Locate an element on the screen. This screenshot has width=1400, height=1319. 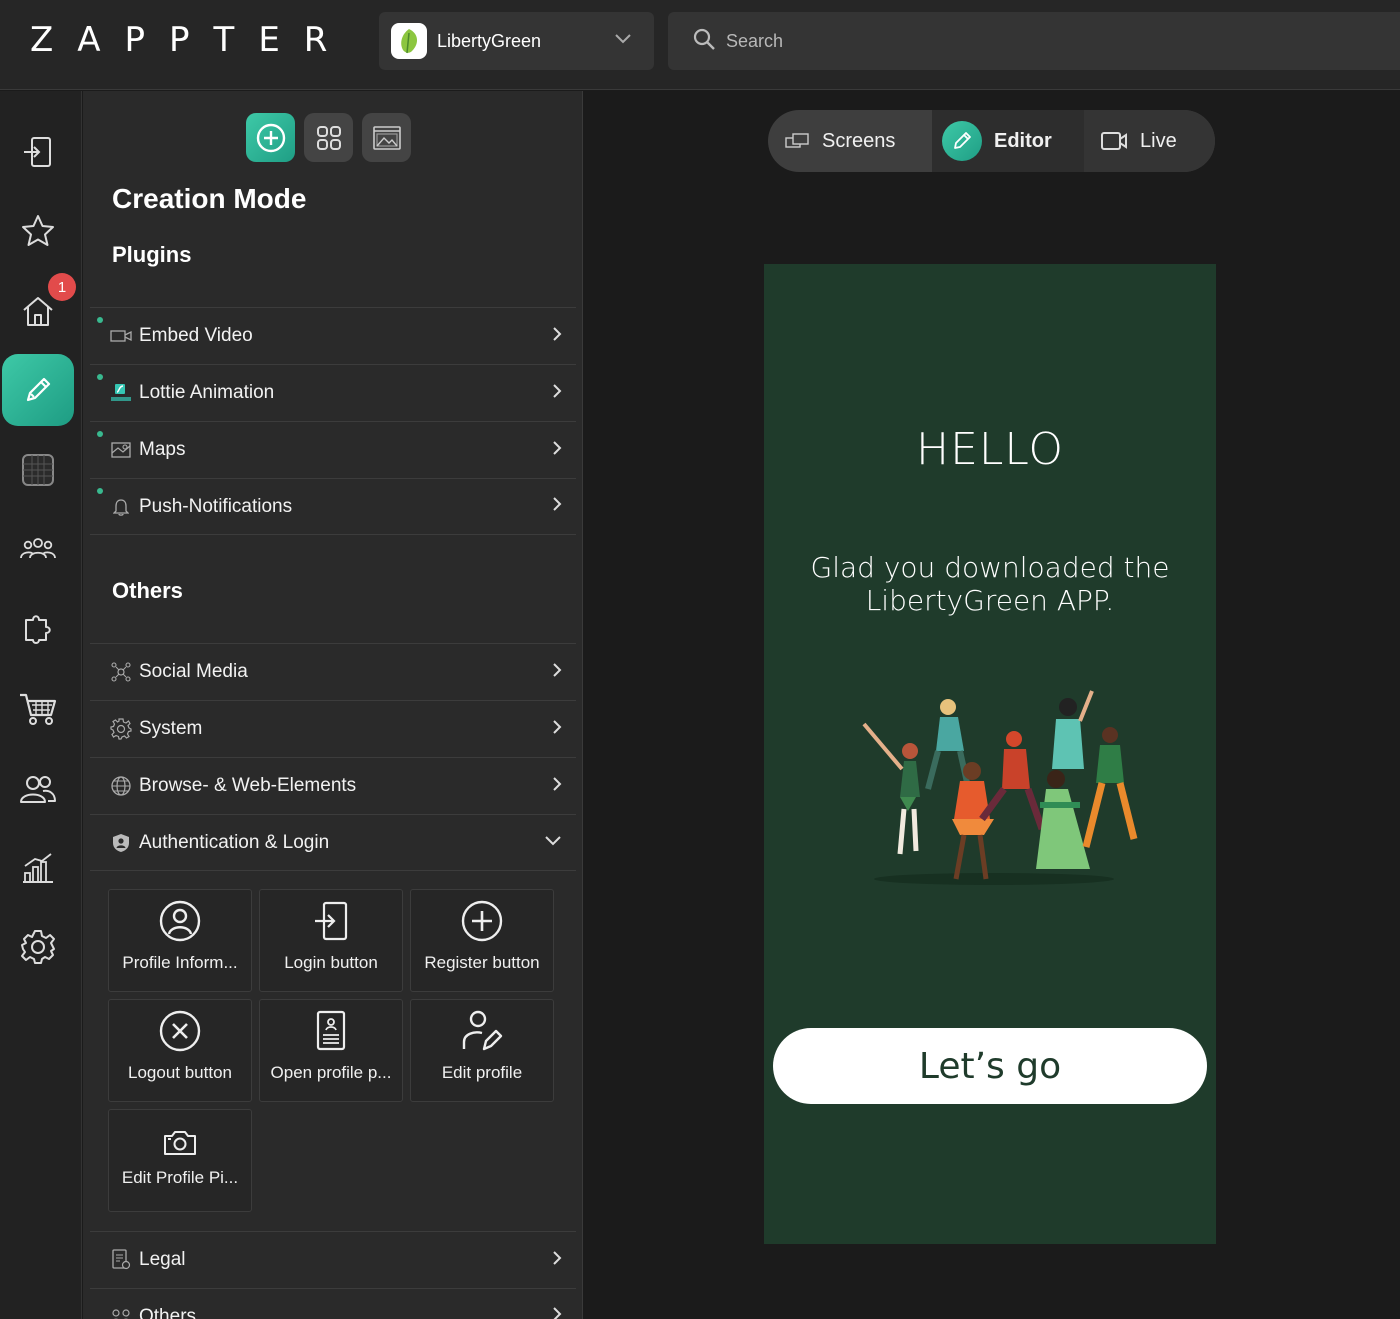
list-item-lottie: Lottie Animation is located at coordinates (333, 392).